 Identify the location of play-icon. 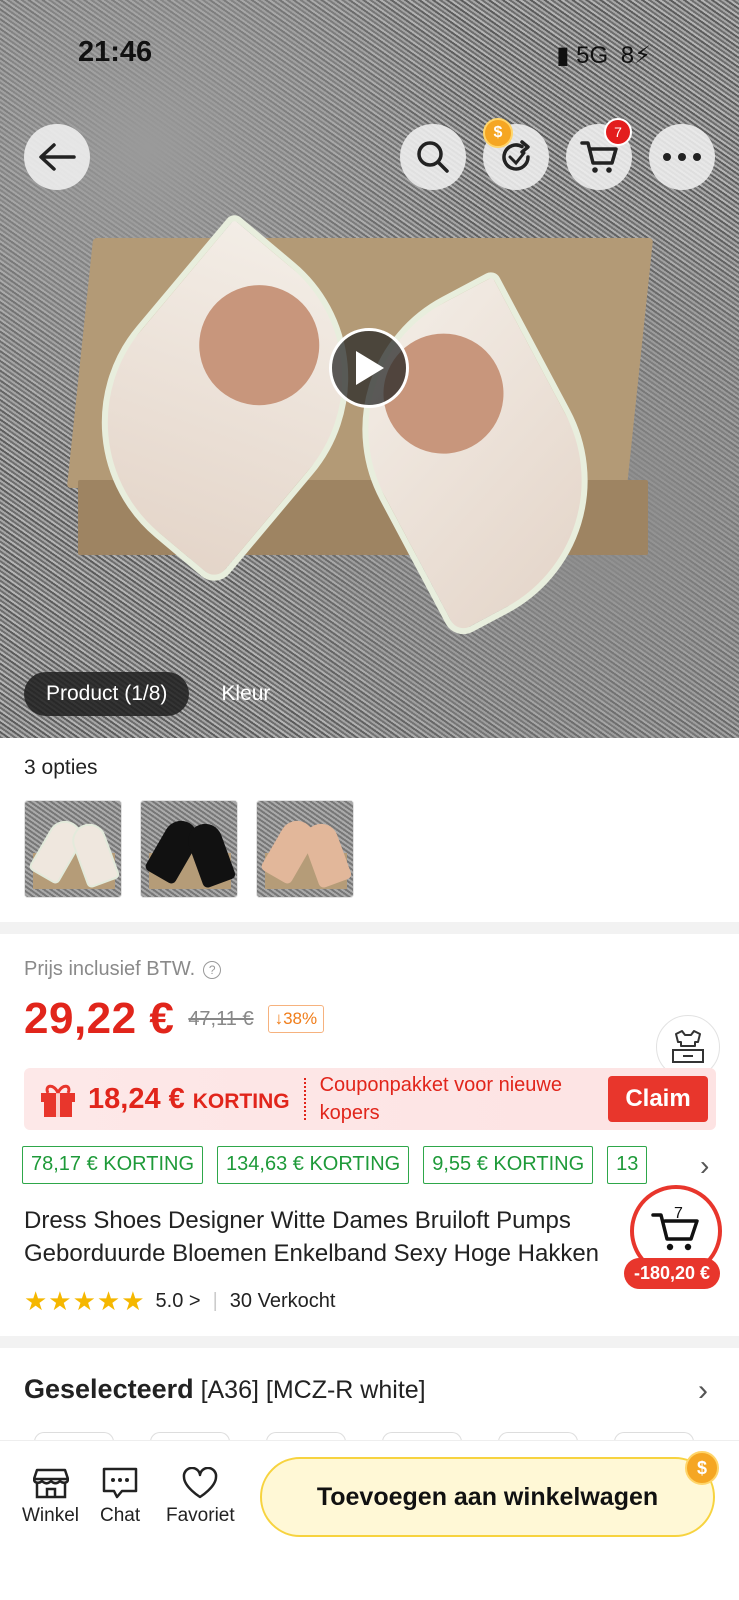
(370, 368).